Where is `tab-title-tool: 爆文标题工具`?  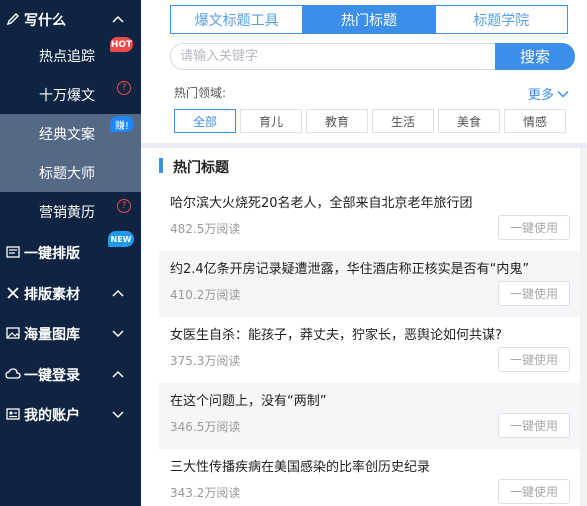
tab-title-tool: 爆文标题工具 is located at coordinates (237, 19).